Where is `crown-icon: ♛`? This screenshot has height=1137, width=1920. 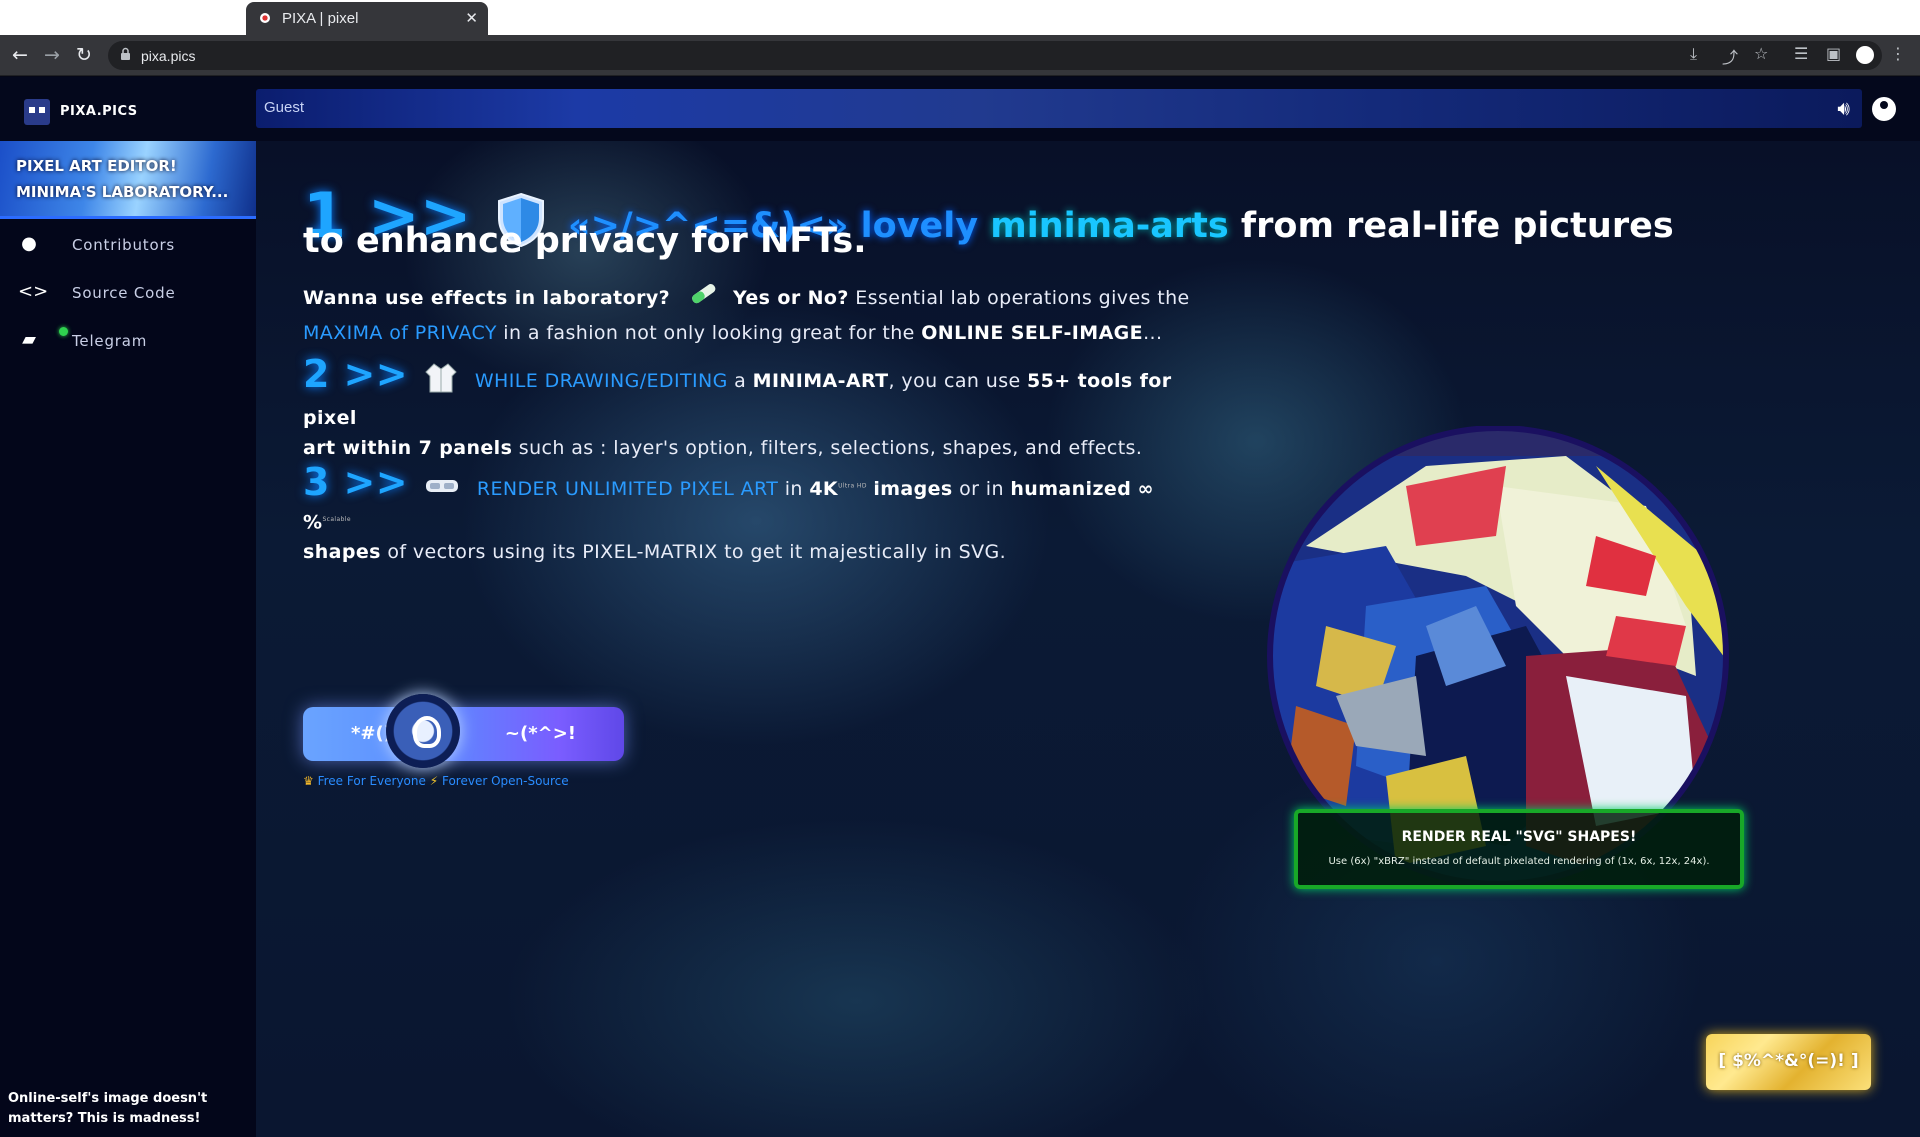
crown-icon: ♛ is located at coordinates (308, 781).